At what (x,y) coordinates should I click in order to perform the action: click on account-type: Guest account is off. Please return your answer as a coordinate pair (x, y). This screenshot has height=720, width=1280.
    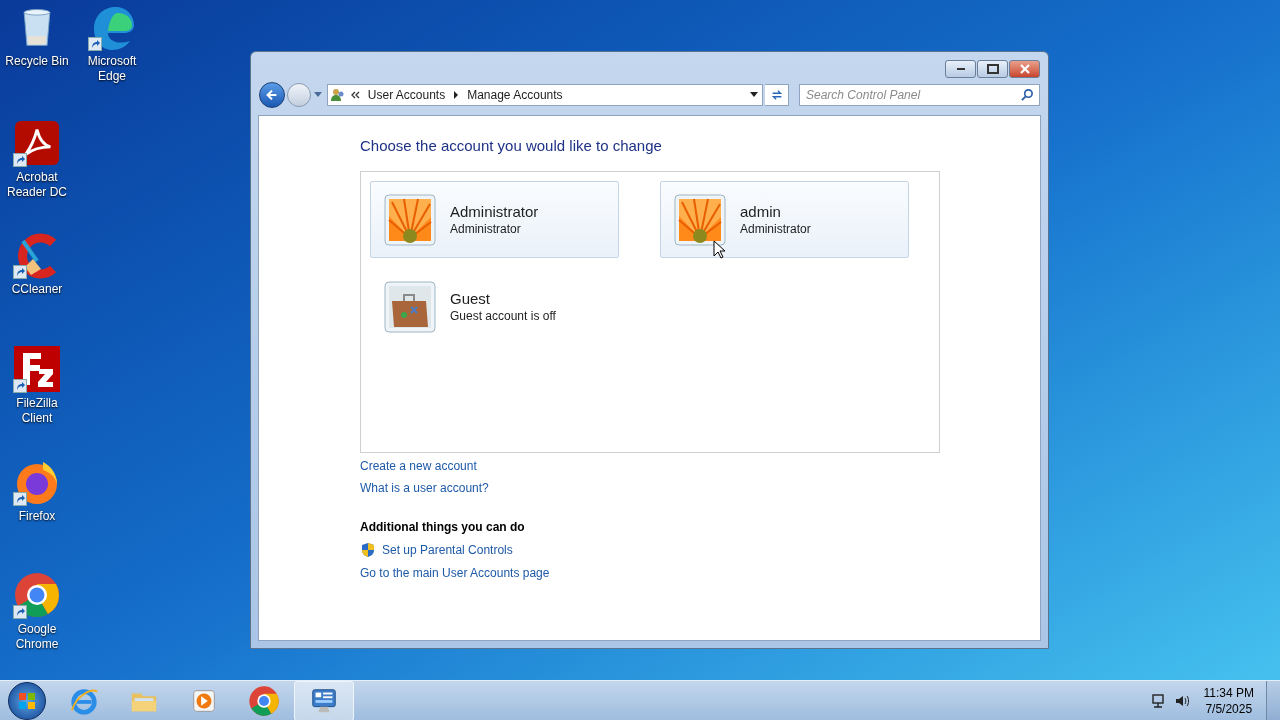
    Looking at the image, I should click on (503, 315).